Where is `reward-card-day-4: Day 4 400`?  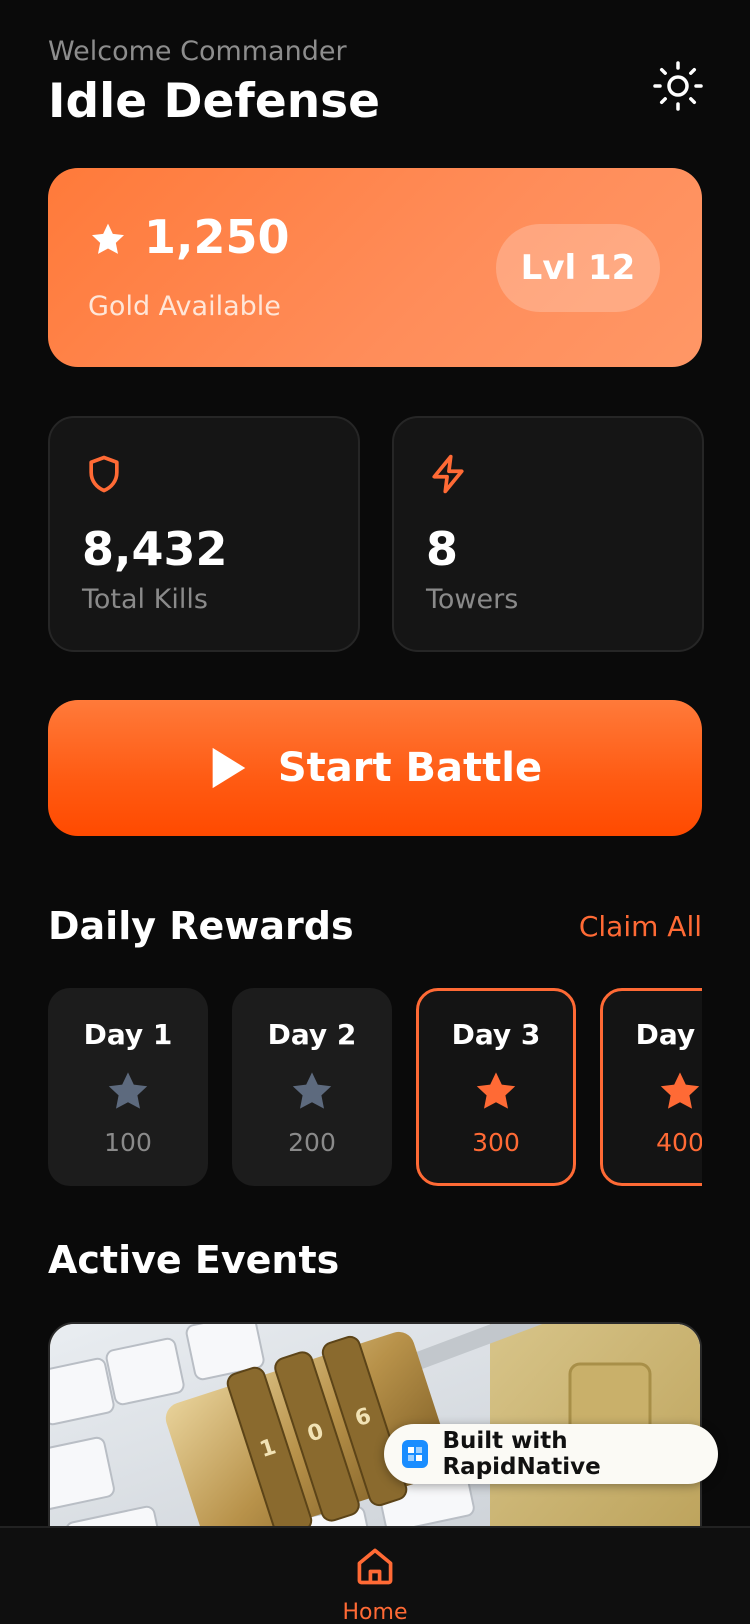
reward-card-day-4: Day 4 400 is located at coordinates (651, 1087).